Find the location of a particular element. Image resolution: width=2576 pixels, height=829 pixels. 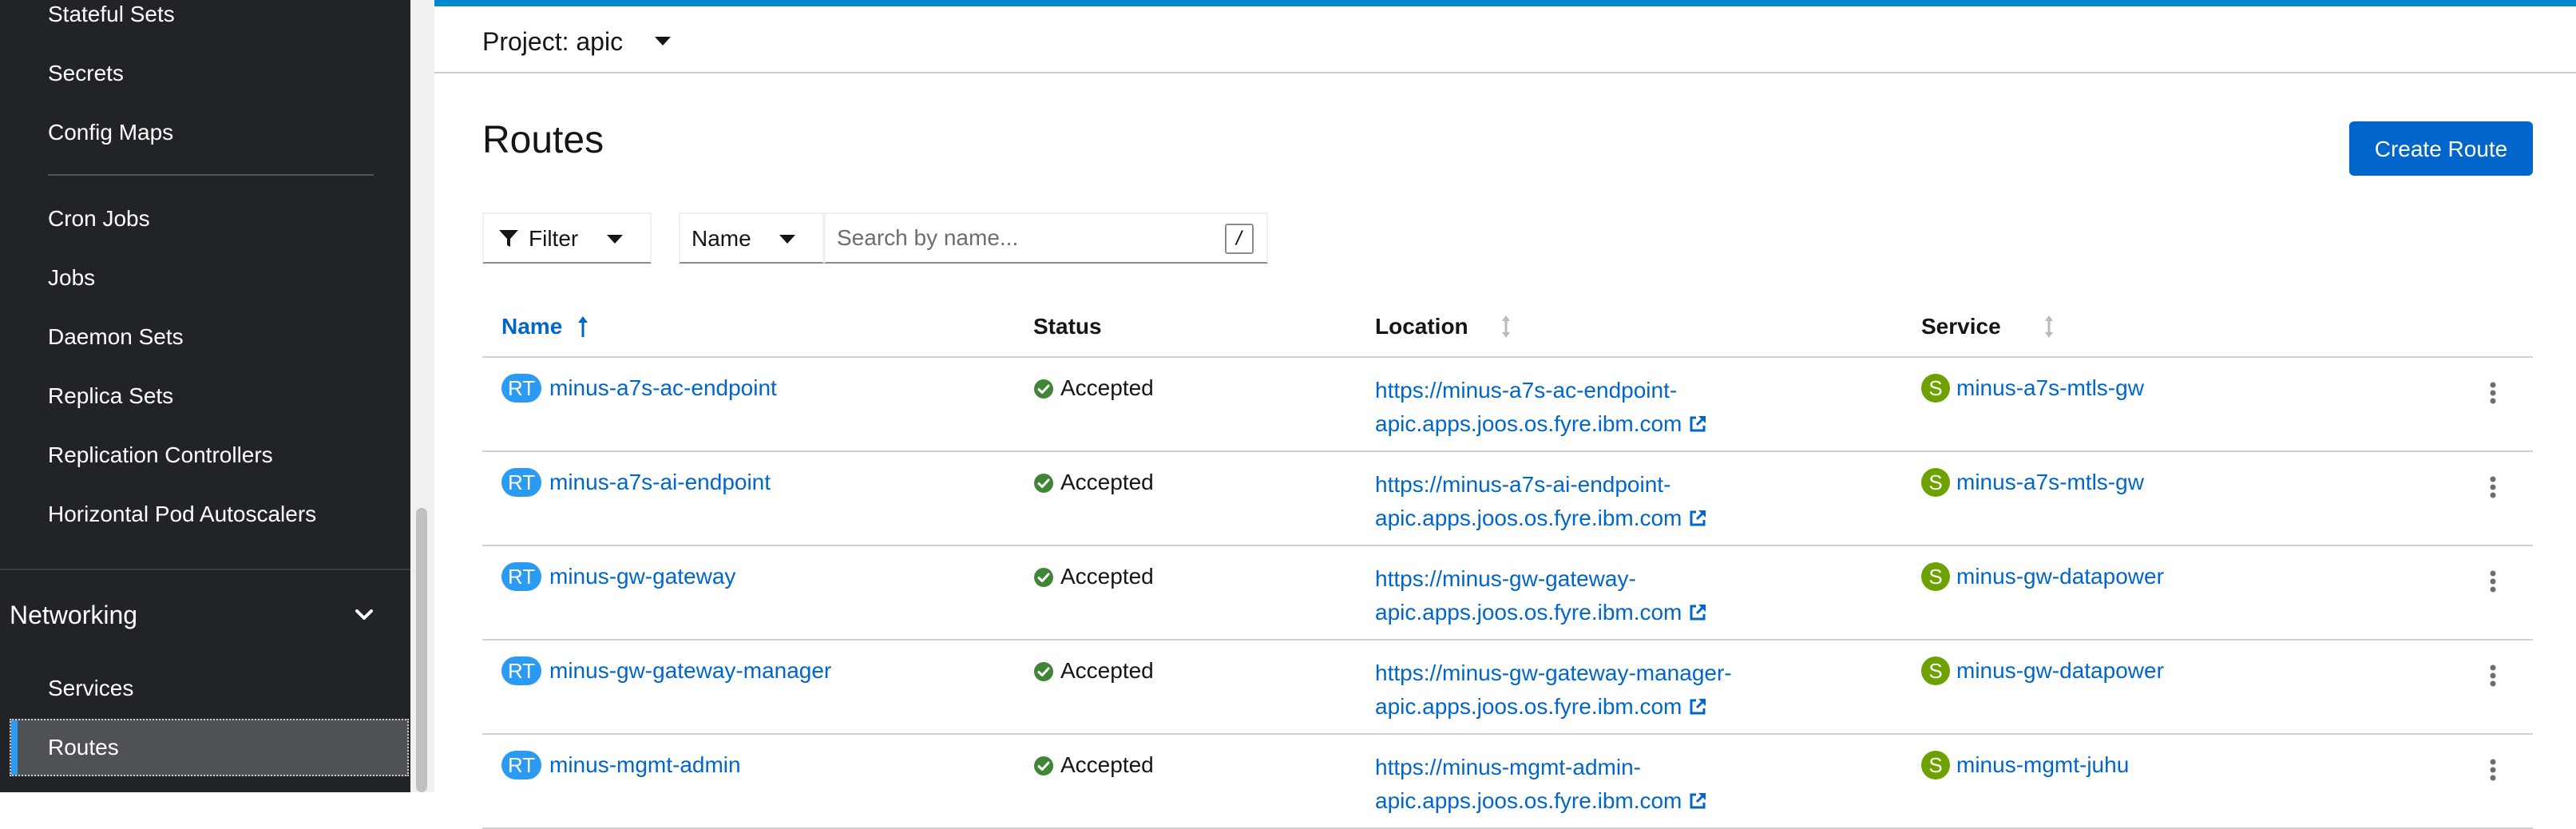

chevron-down-icon is located at coordinates (364, 615).